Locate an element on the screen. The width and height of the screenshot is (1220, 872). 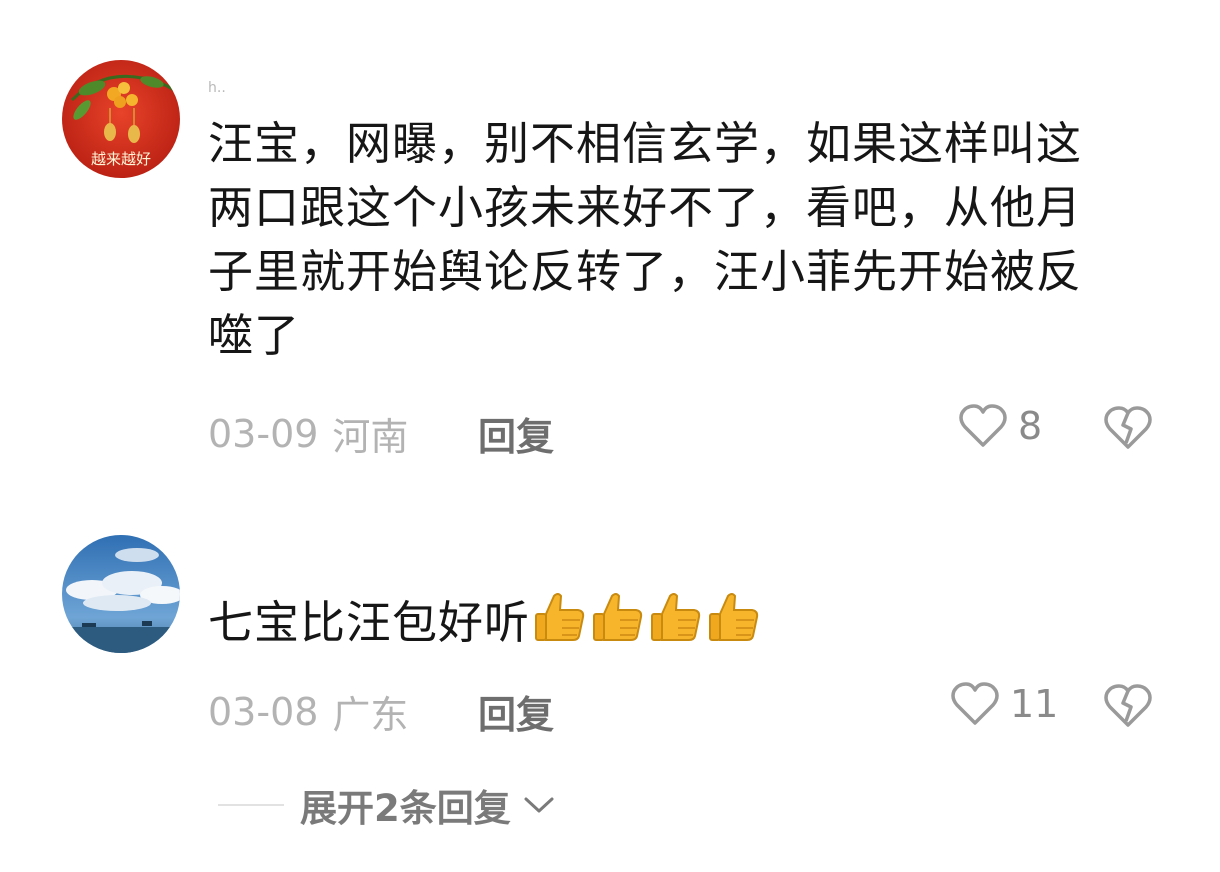
chevron-down-icon is located at coordinates (539, 805).